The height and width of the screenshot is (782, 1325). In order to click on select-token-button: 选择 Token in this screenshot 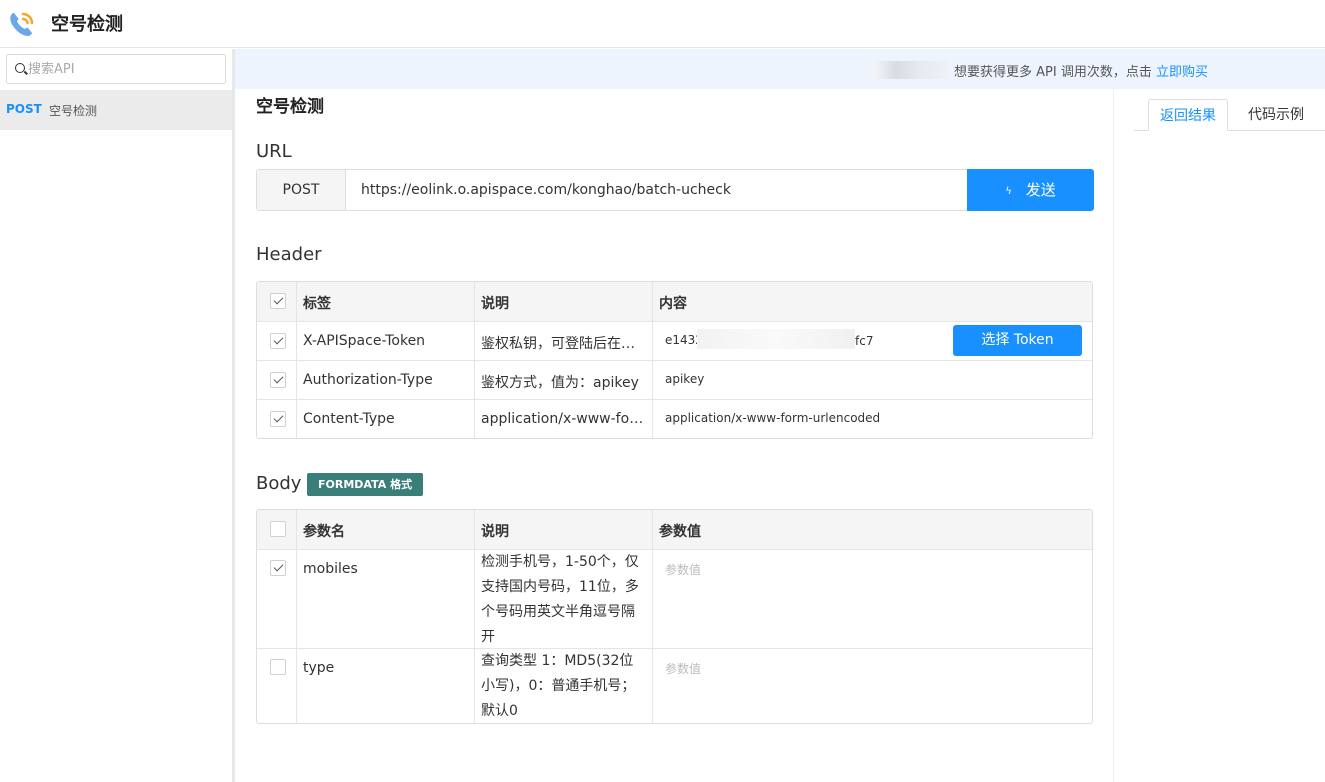, I will do `click(1017, 340)`.